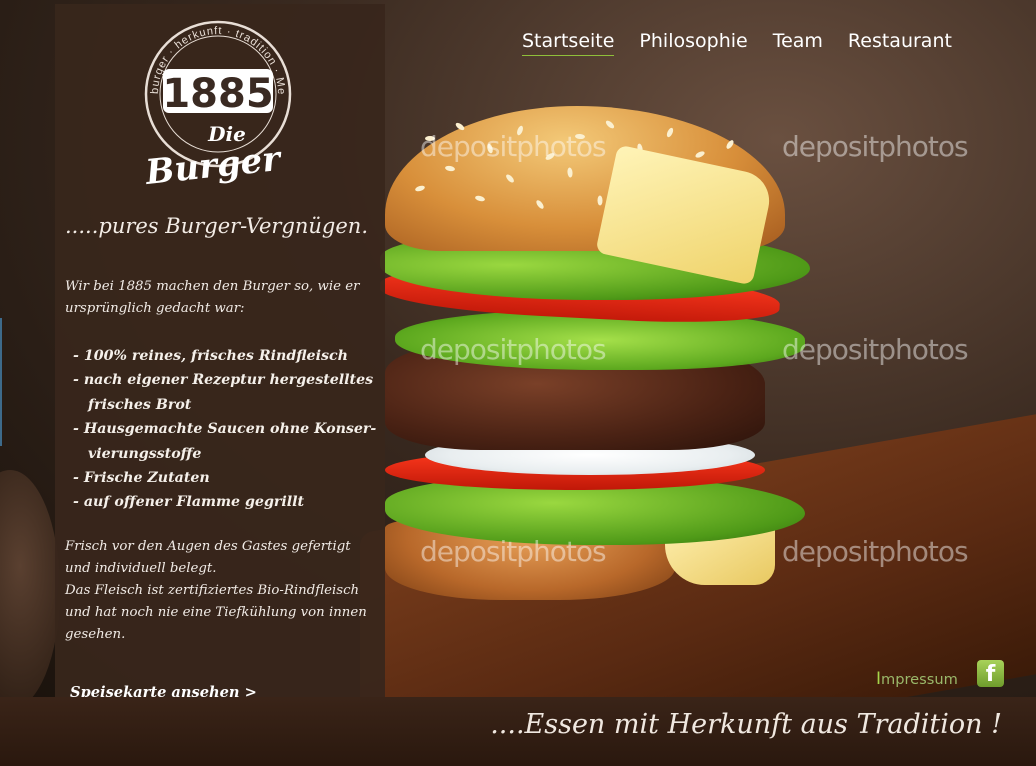 The height and width of the screenshot is (766, 1036). I want to click on feature-item: - Frische Zutaten, so click(141, 478).